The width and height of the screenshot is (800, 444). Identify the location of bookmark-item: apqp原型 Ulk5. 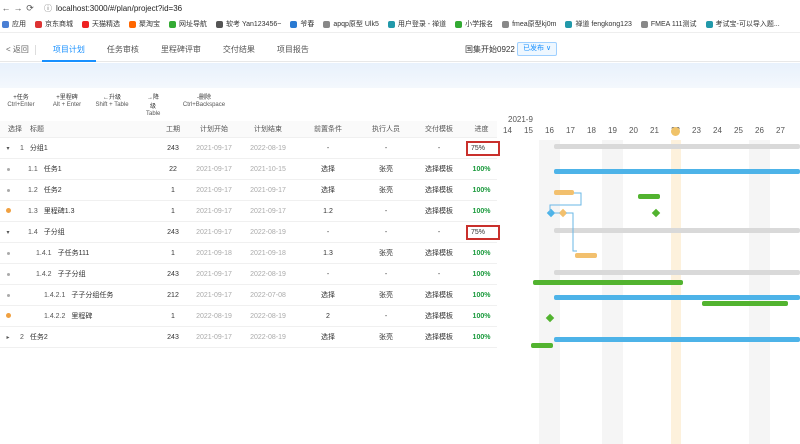
(351, 24).